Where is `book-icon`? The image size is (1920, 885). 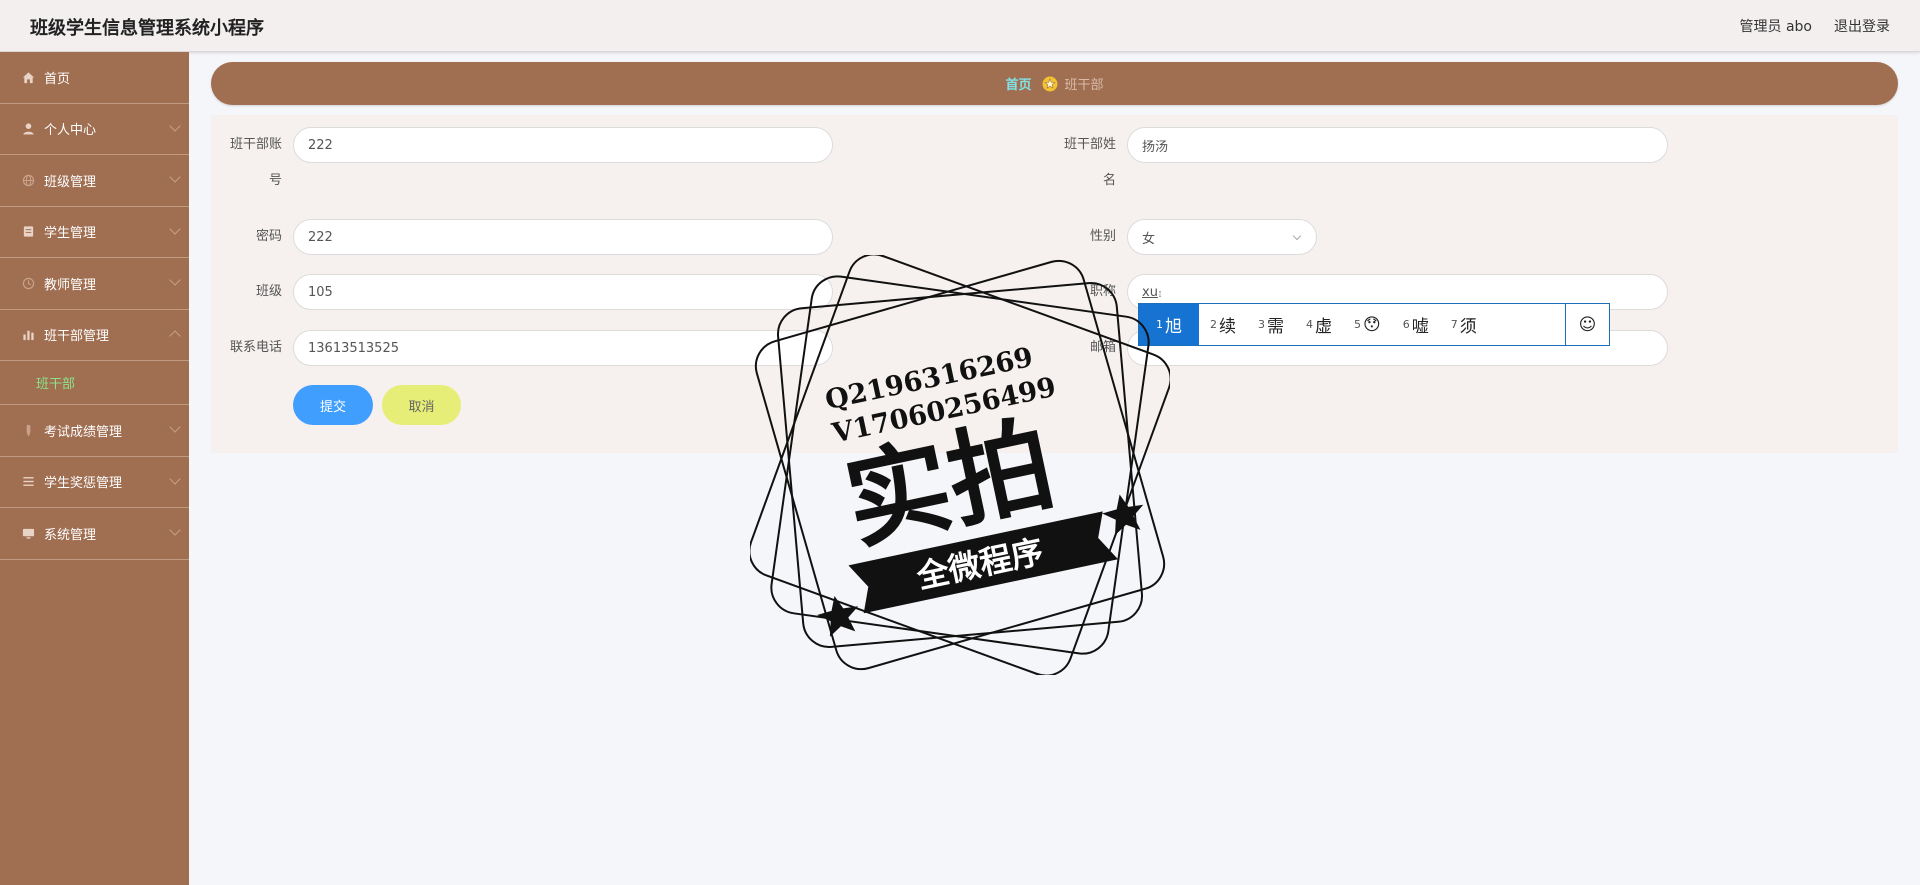 book-icon is located at coordinates (28, 232).